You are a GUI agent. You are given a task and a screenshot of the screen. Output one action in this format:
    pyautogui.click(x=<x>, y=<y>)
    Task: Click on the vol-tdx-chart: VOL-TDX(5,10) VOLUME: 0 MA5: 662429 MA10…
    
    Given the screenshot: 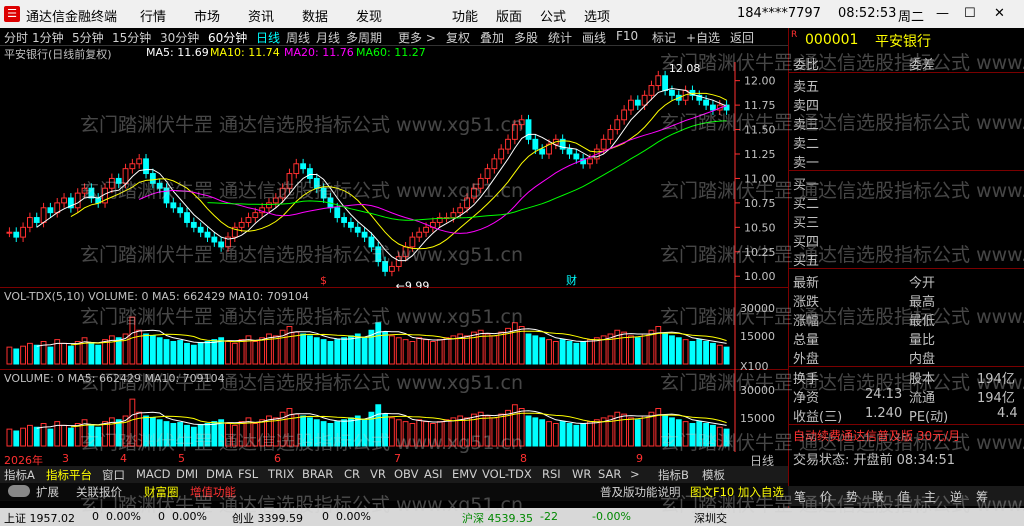 What is the action you would take?
    pyautogui.click(x=394, y=330)
    